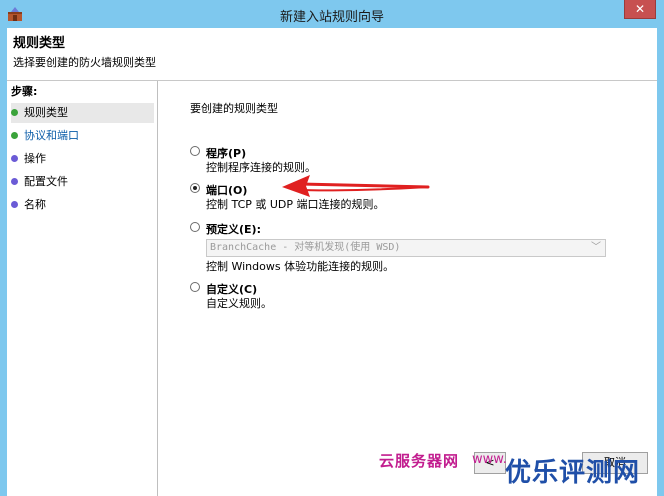 The height and width of the screenshot is (496, 664). Describe the element at coordinates (195, 227) in the screenshot. I see `radio-predefined` at that location.